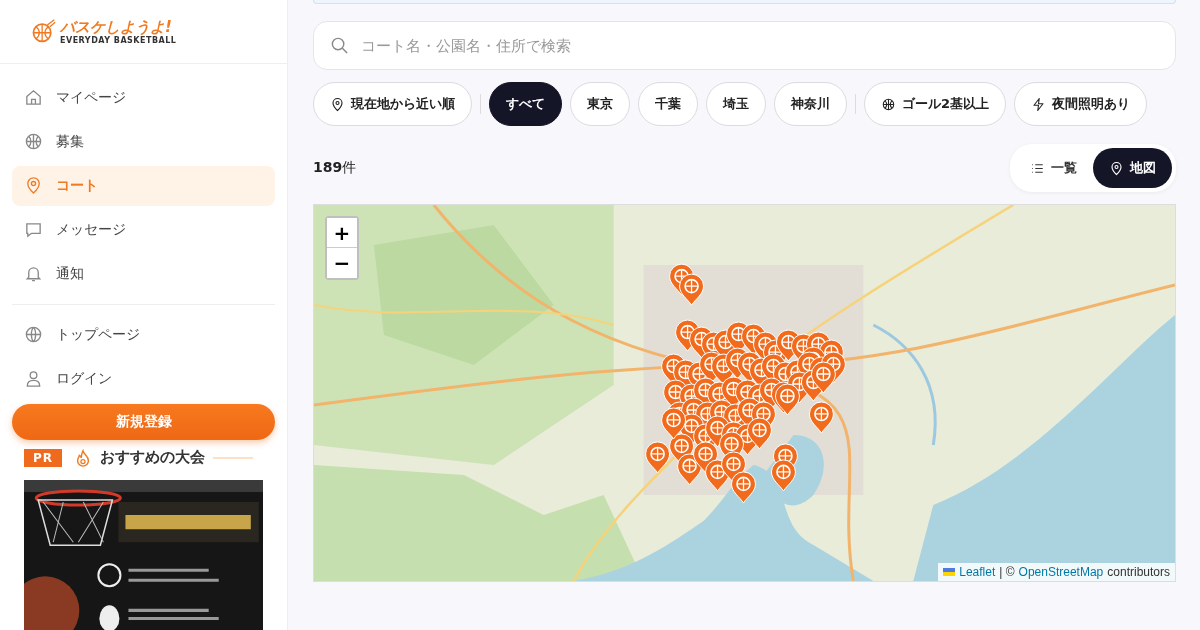 The width and height of the screenshot is (1200, 630). I want to click on filter-chip: 現在地から近い順, so click(392, 104).